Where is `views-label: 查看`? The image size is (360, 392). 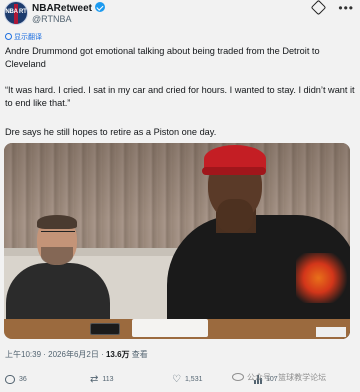
views-label: 查看 is located at coordinates (139, 354).